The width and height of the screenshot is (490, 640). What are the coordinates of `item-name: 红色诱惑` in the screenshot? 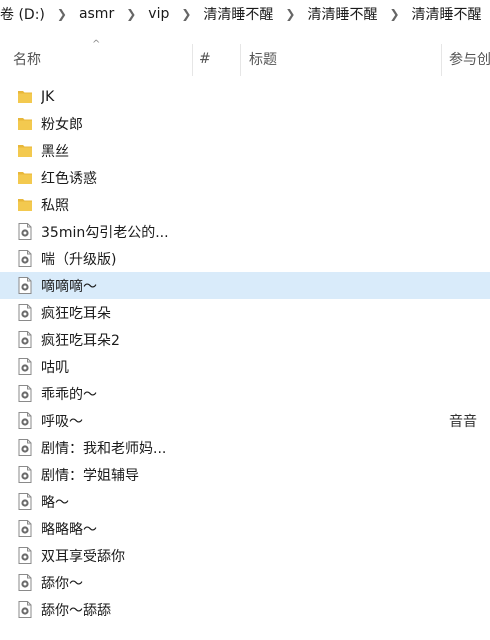 It's located at (69, 178).